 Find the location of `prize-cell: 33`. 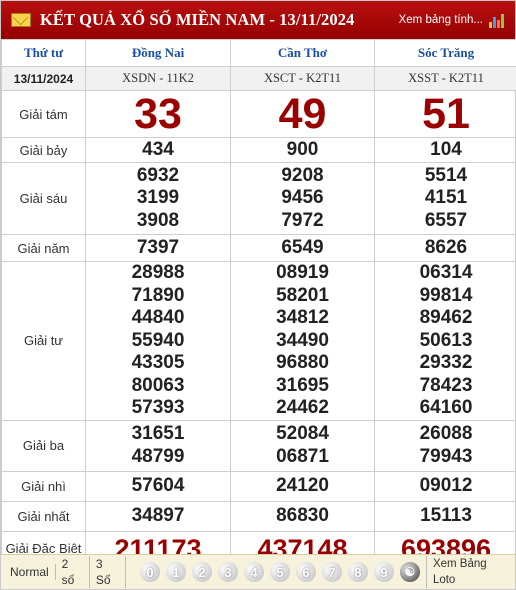

prize-cell: 33 is located at coordinates (158, 114).